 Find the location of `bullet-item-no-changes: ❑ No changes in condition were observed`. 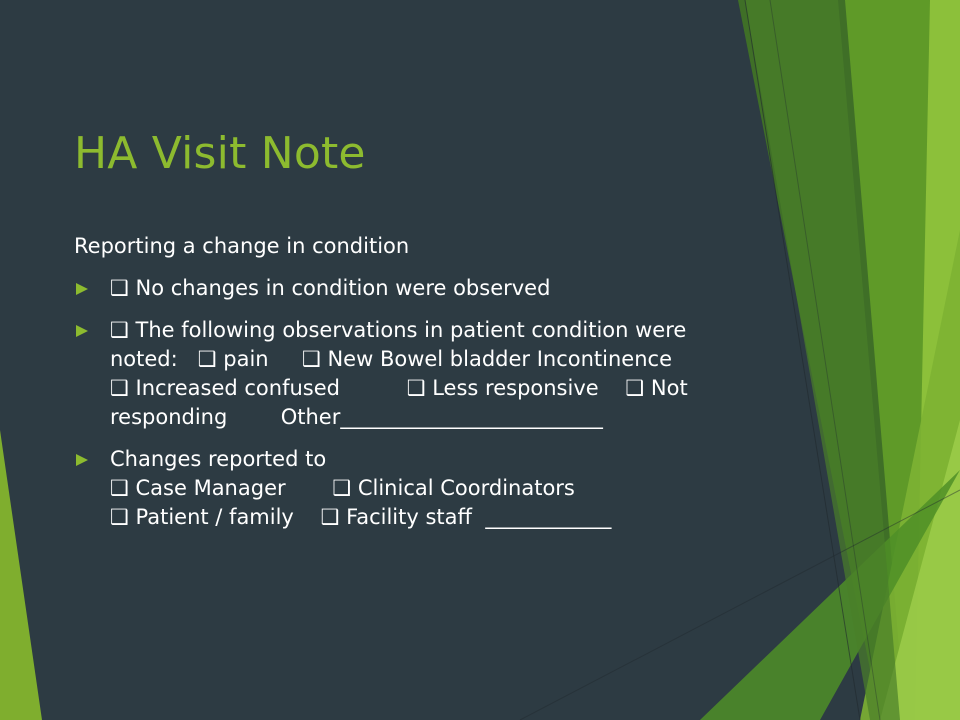

bullet-item-no-changes: ❑ No changes in condition were observed is located at coordinates (399, 288).